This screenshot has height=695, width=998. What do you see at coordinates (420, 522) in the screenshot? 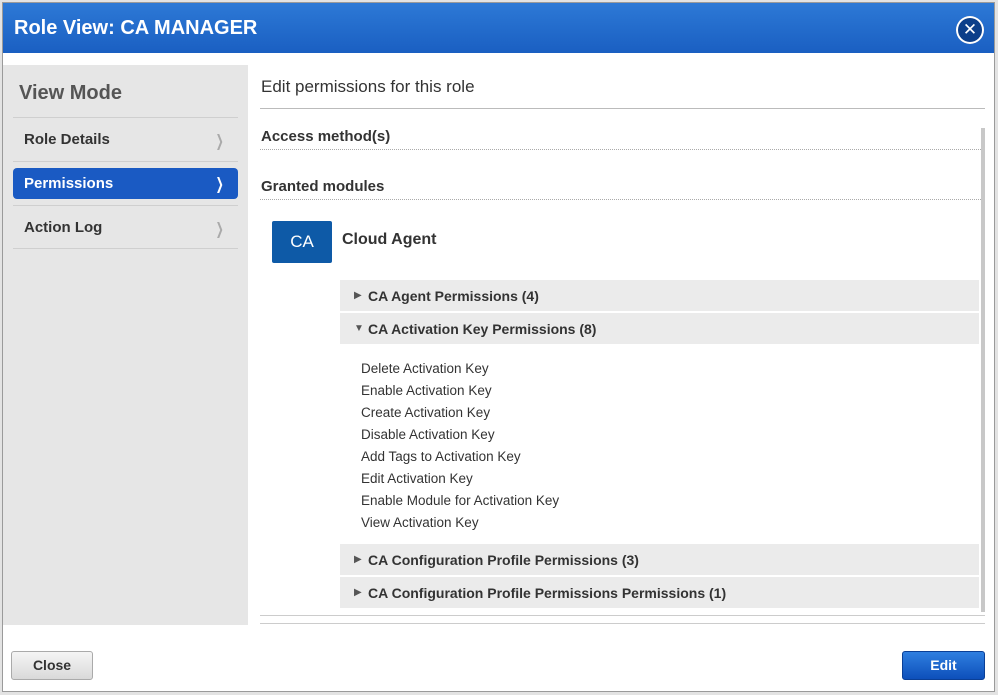
I see `list-item: View Activation Key` at bounding box center [420, 522].